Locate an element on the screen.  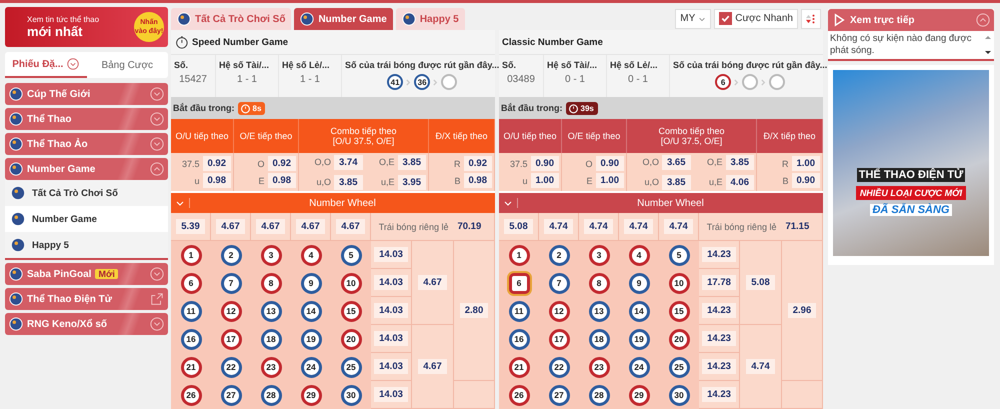
number-ball: 7 is located at coordinates (559, 283).